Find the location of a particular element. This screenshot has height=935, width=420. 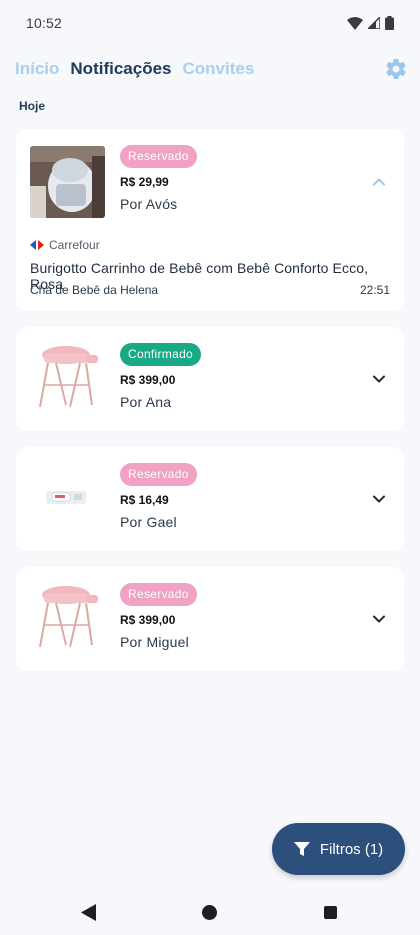

signal-icon is located at coordinates (374, 23).